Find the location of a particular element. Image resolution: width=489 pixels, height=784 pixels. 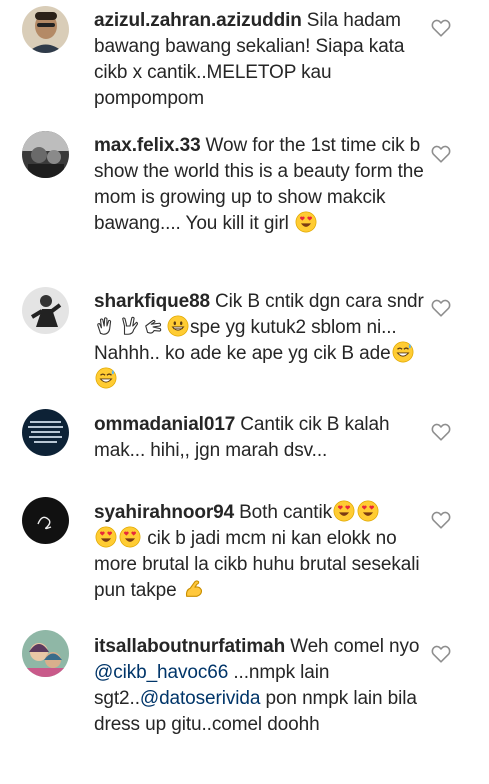

comment-username: itsallaboutnurfatimah is located at coordinates (189, 646).